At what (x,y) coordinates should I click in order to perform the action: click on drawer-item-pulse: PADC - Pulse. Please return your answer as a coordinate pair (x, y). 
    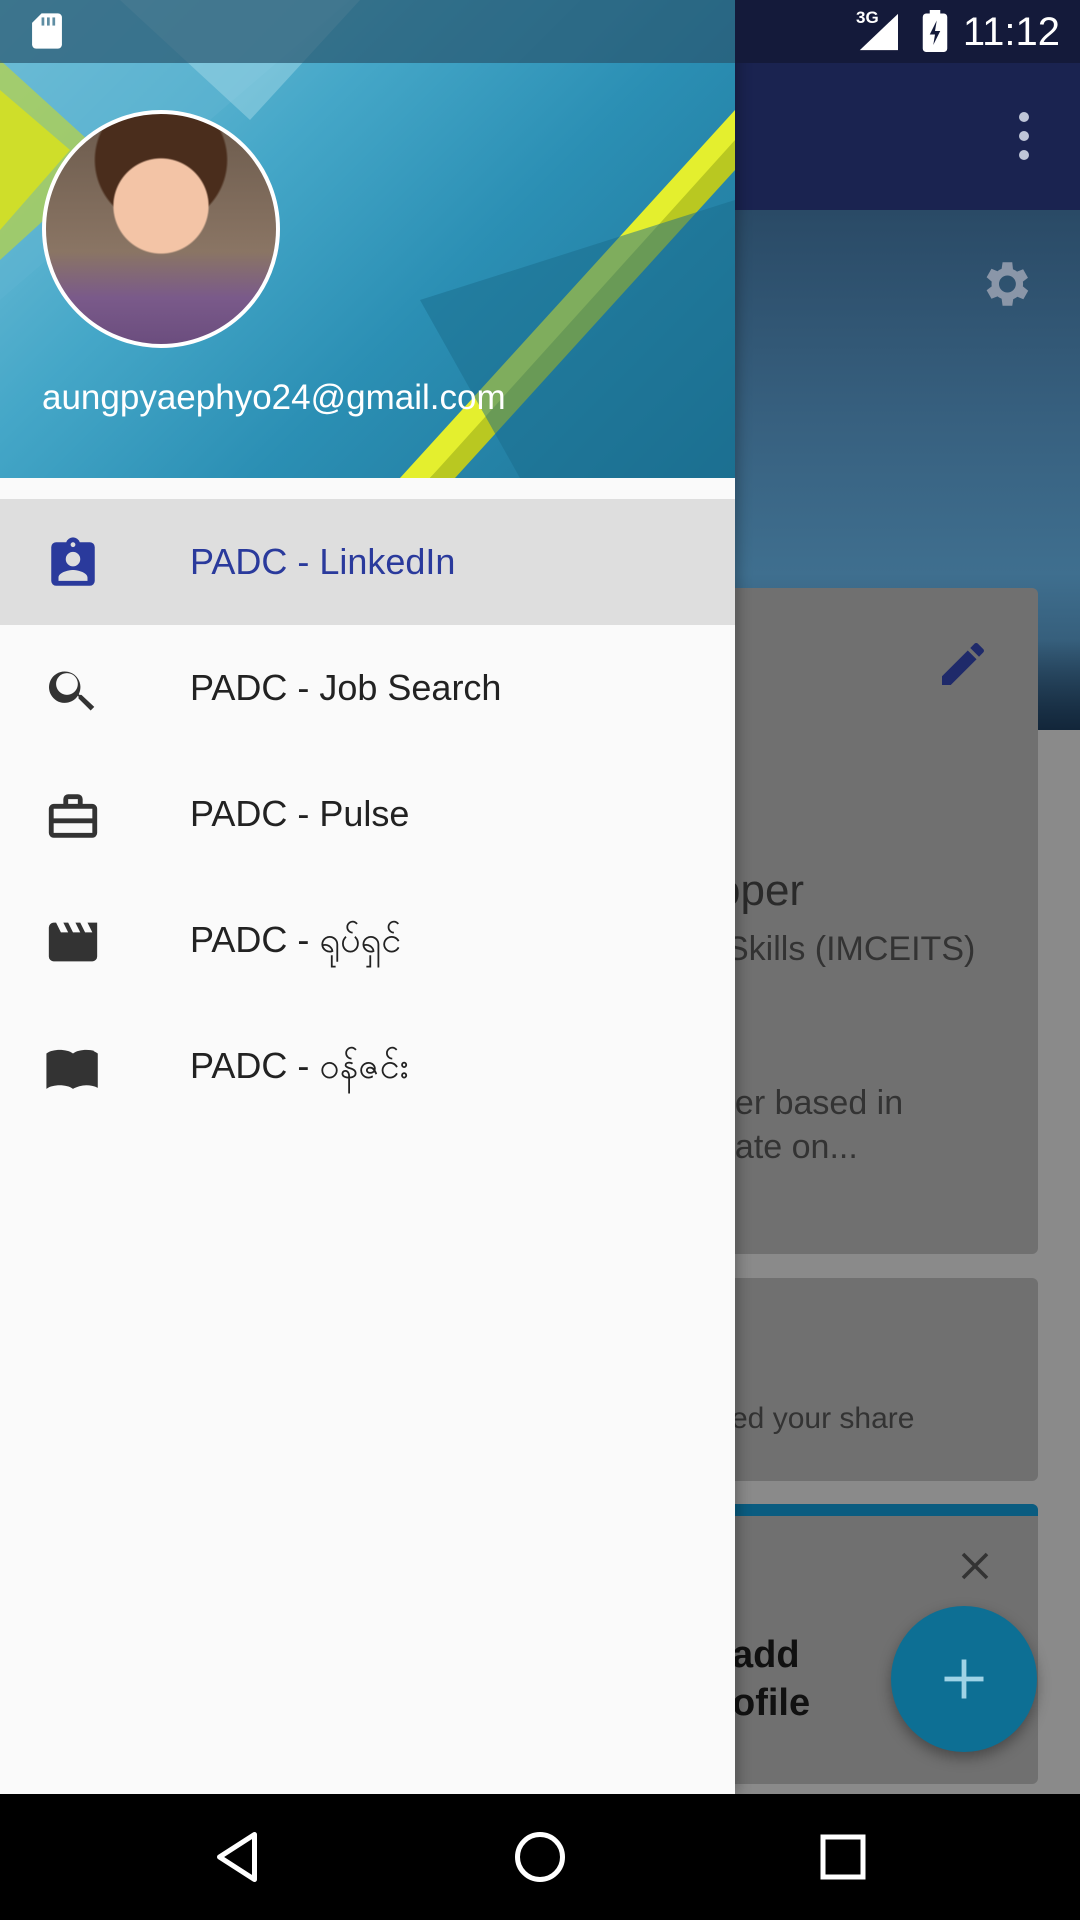
    Looking at the image, I should click on (367, 814).